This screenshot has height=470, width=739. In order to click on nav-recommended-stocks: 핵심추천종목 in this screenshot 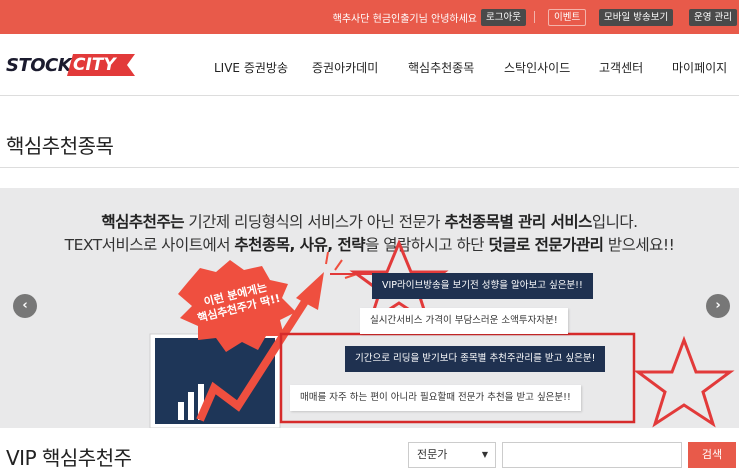, I will do `click(441, 67)`.